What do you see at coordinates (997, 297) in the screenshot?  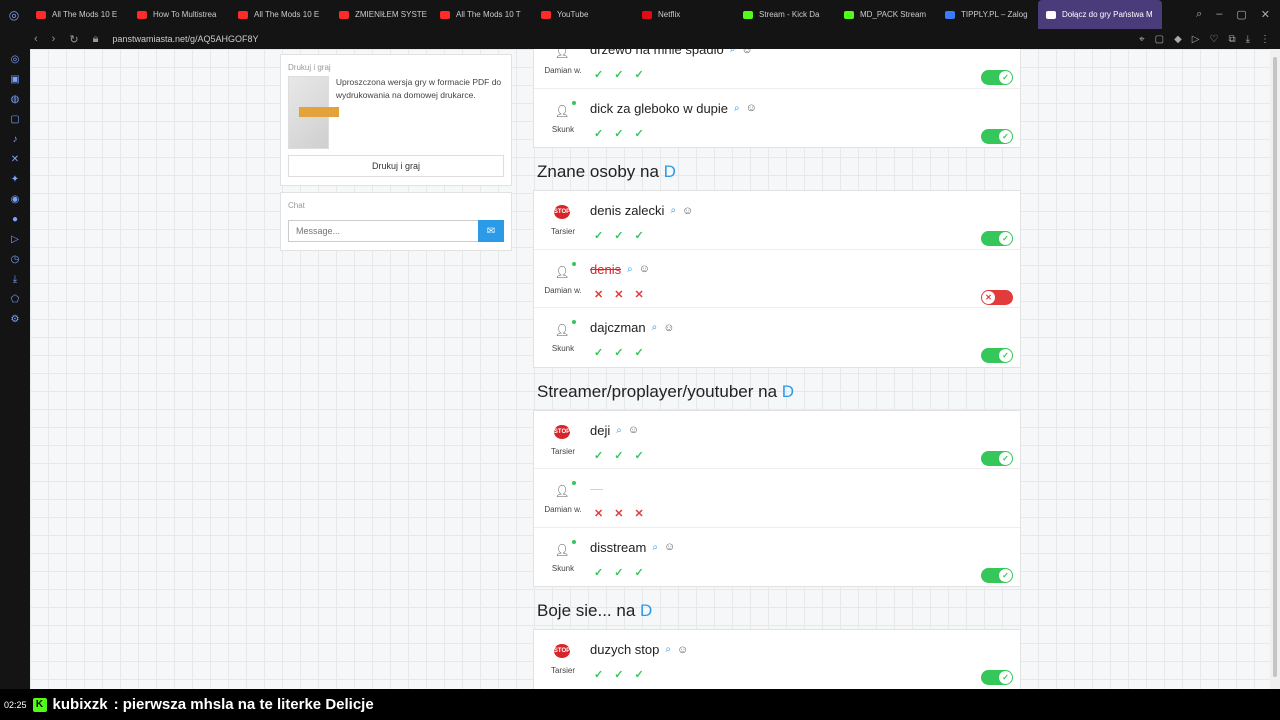 I see `accept-toggle: ✕` at bounding box center [997, 297].